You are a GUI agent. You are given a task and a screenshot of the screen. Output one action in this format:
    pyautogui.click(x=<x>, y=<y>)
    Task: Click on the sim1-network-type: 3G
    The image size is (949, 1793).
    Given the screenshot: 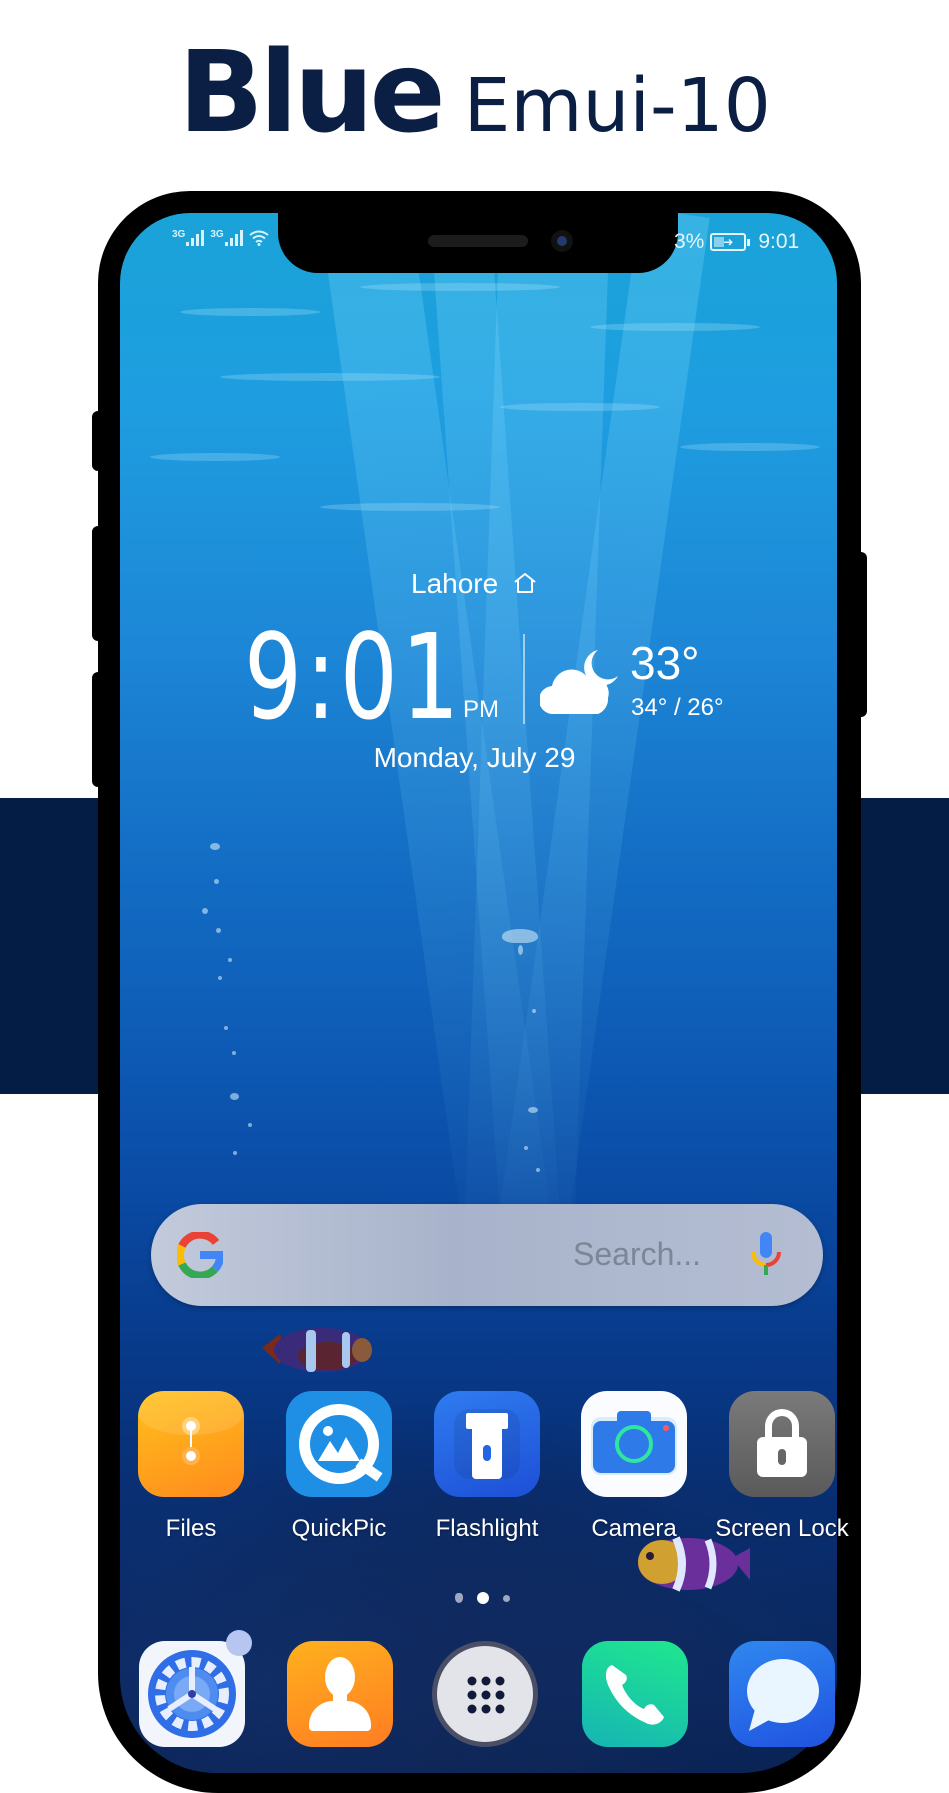 What is the action you would take?
    pyautogui.click(x=179, y=234)
    